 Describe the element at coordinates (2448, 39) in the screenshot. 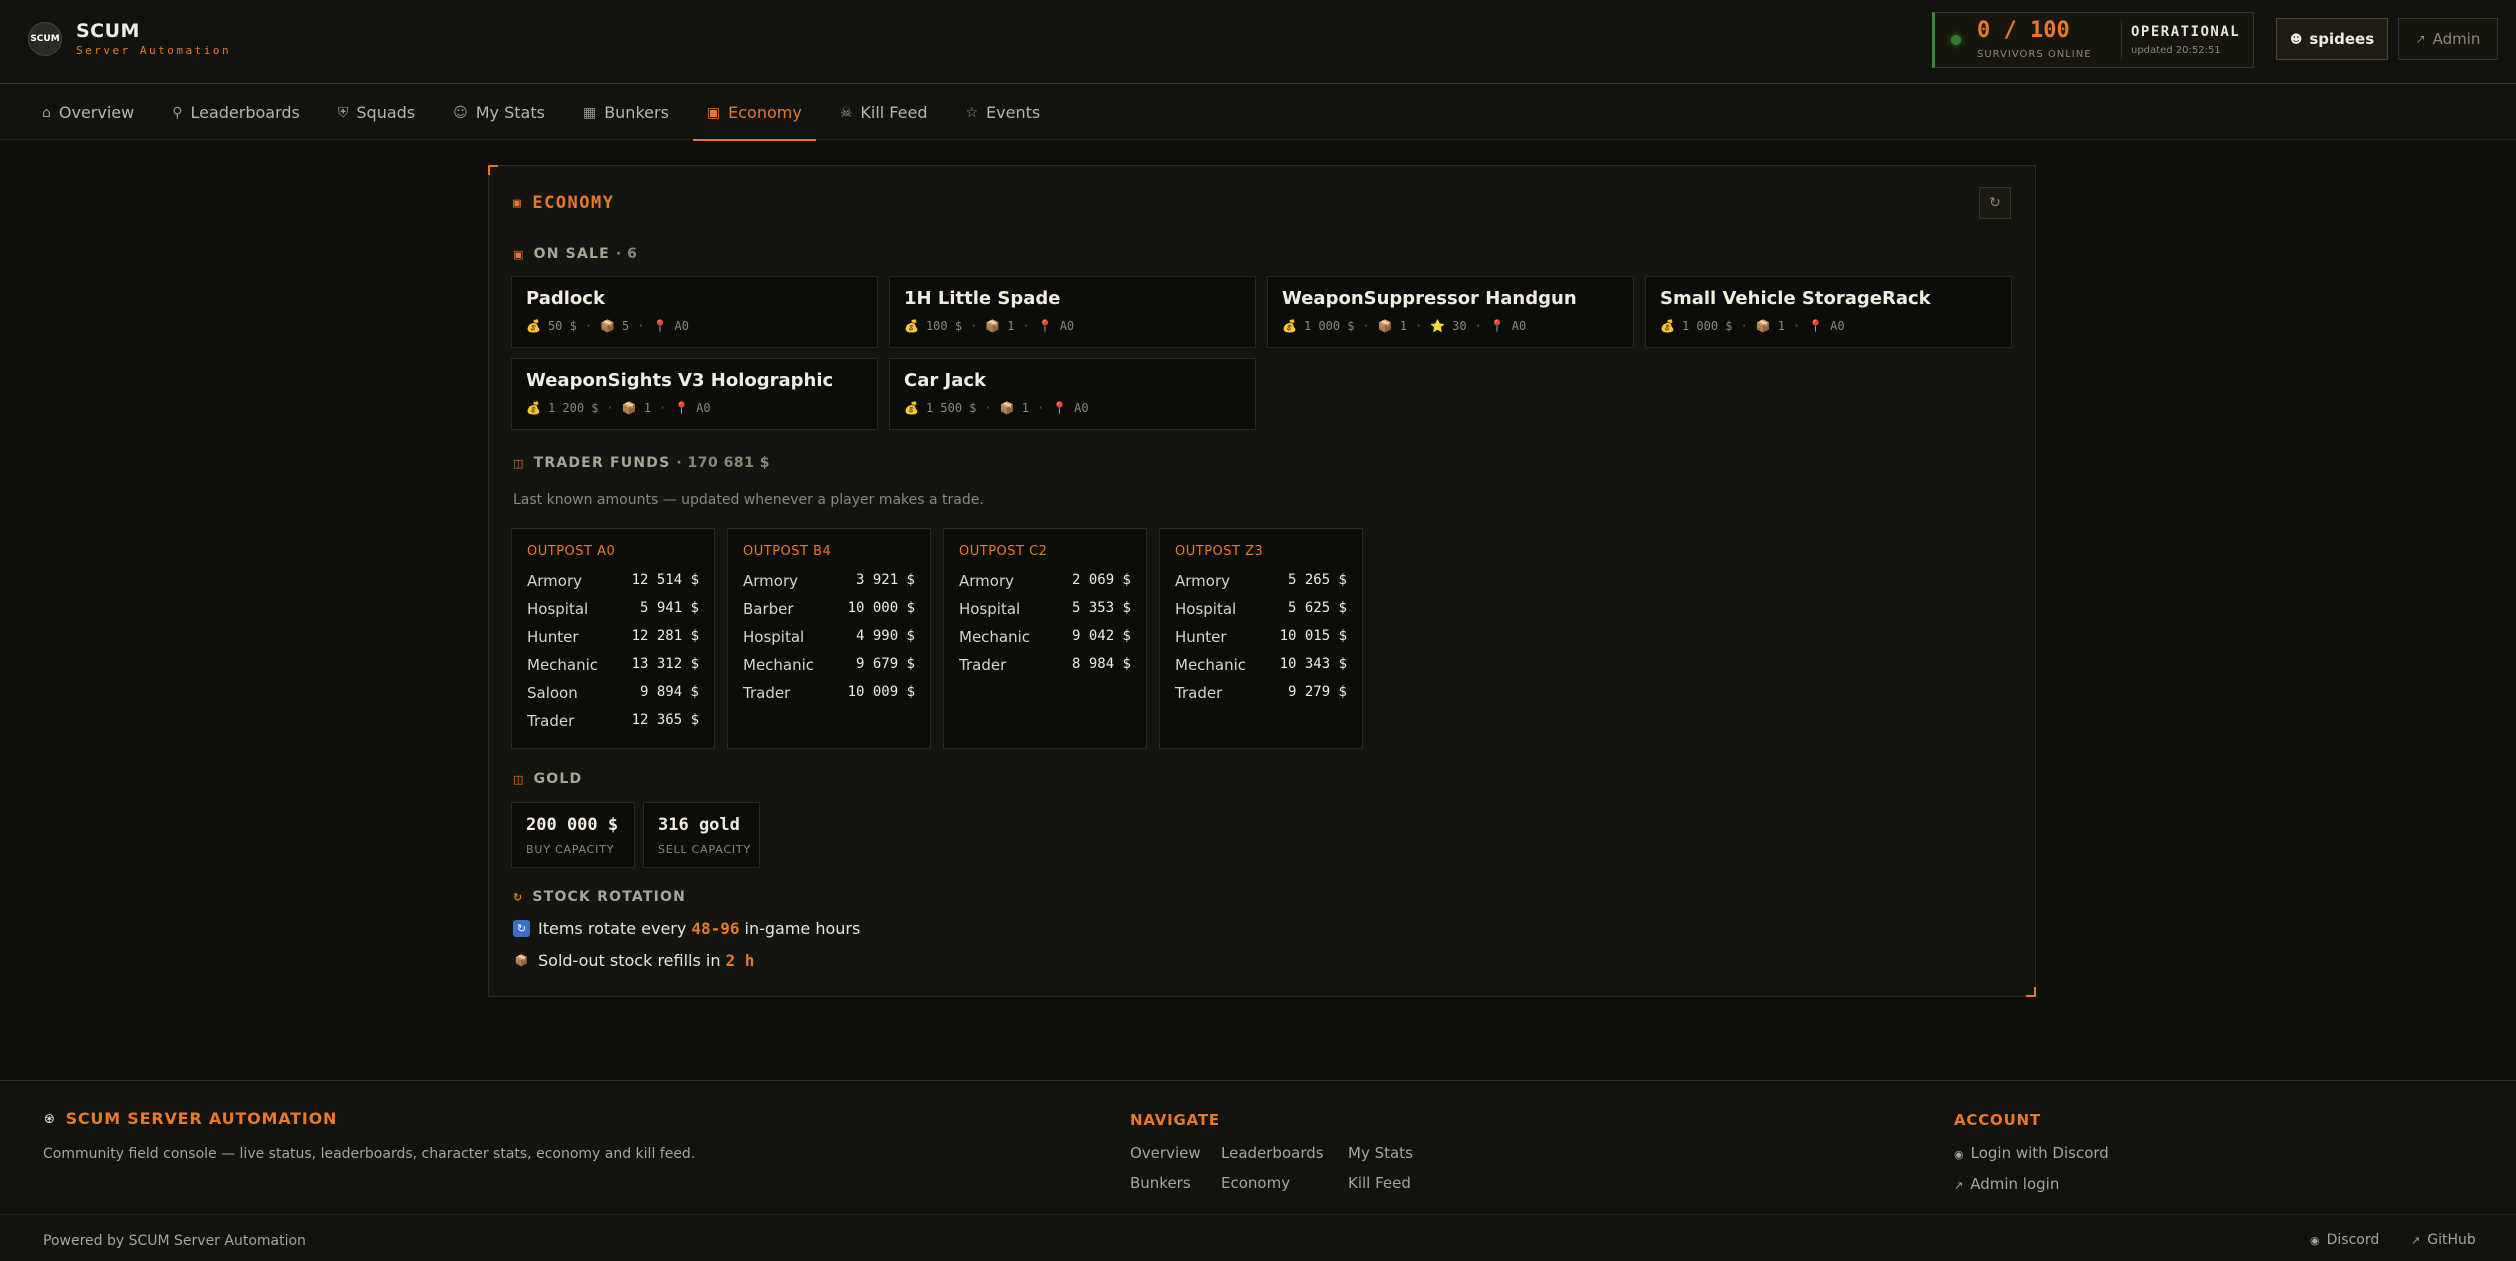

I see `admin-button: ↗ Admin` at that location.